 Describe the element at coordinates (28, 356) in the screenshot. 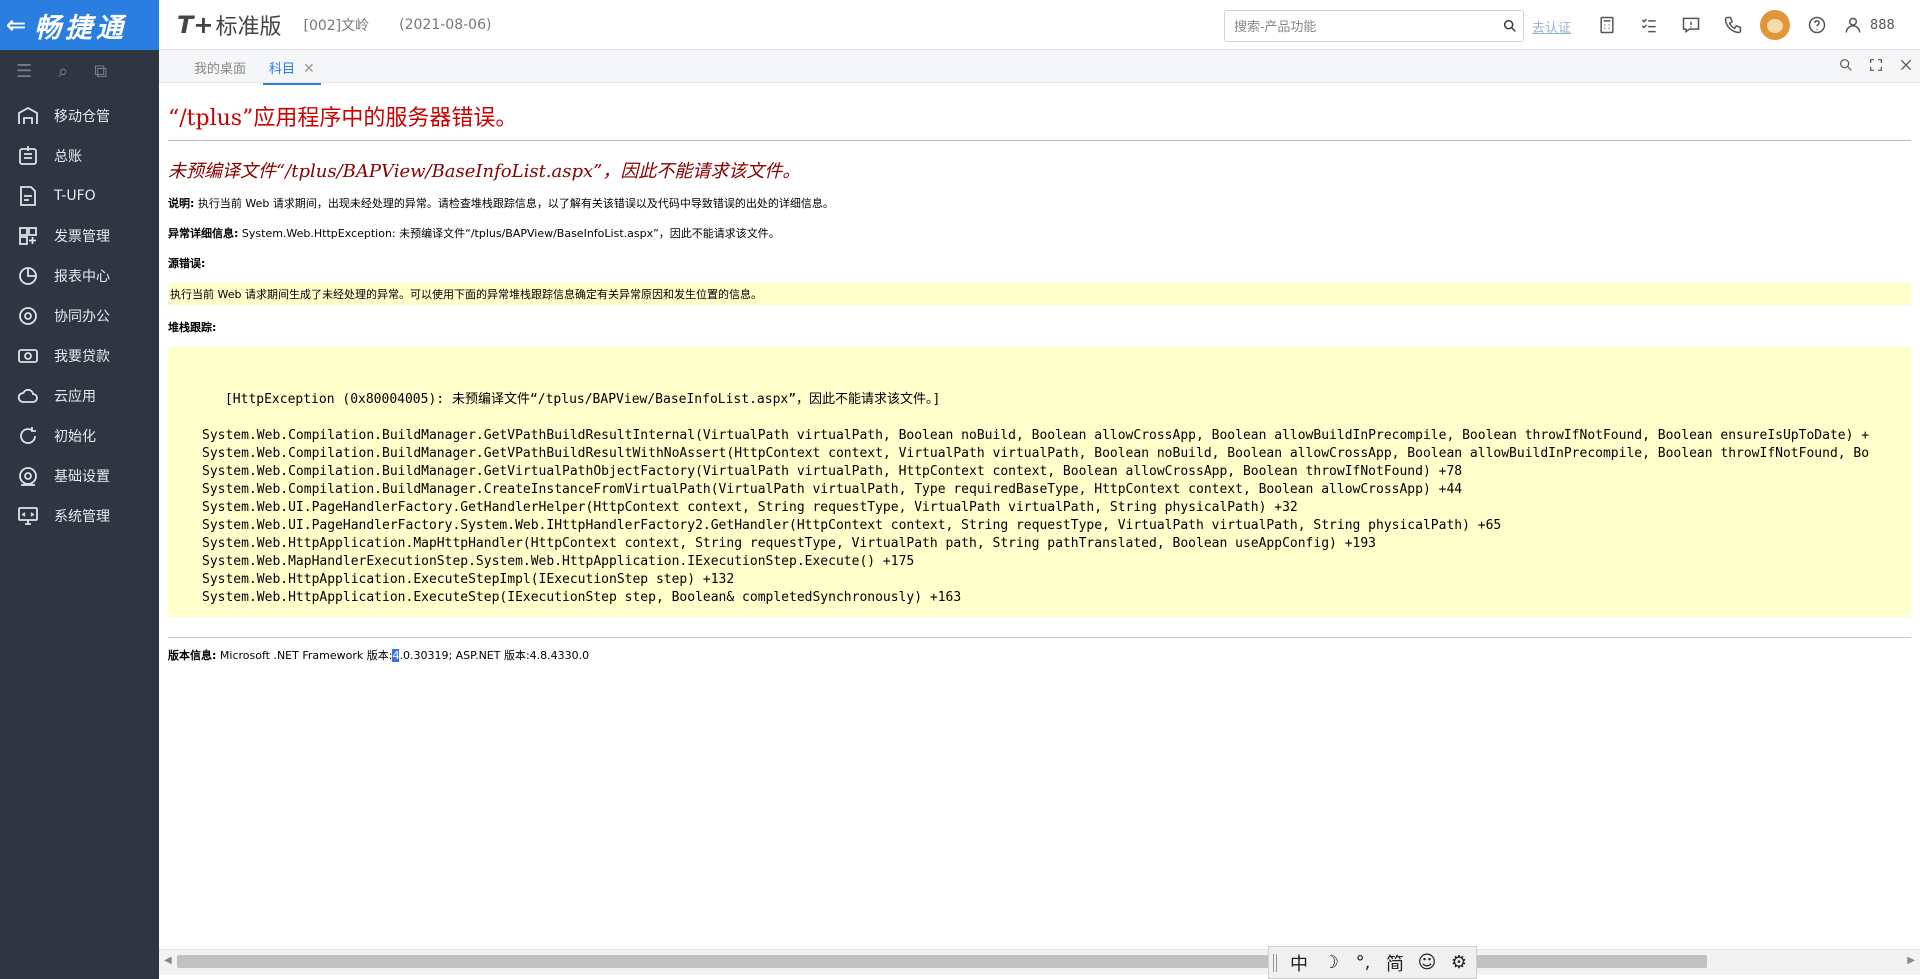

I see `loan-icon` at that location.